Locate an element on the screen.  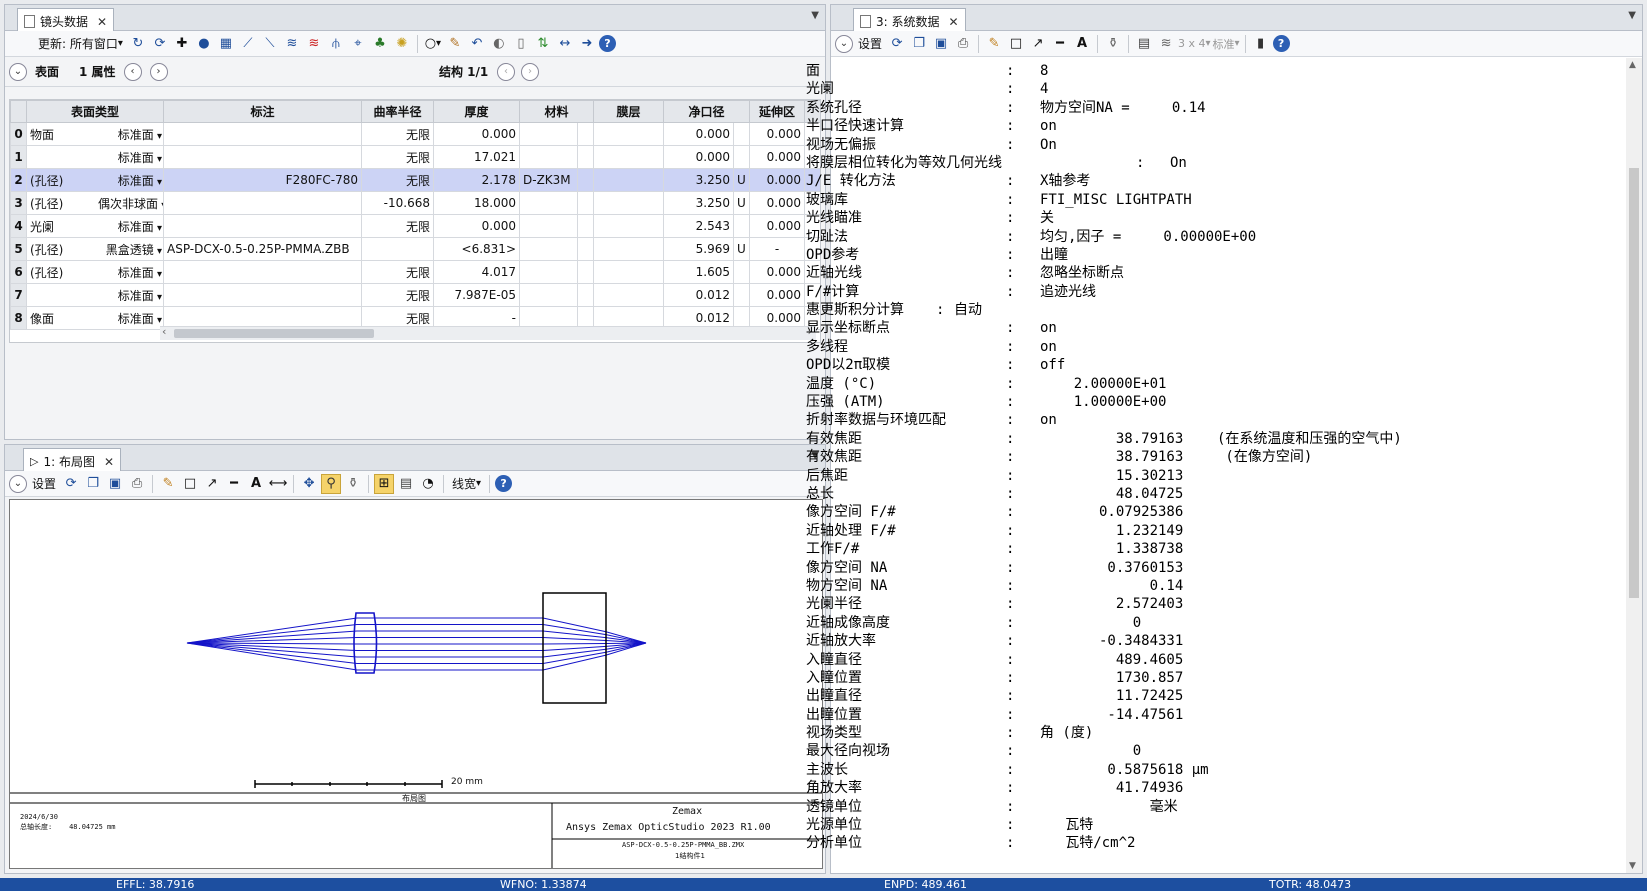
header-extension: 延伸区 is located at coordinates (777, 111).